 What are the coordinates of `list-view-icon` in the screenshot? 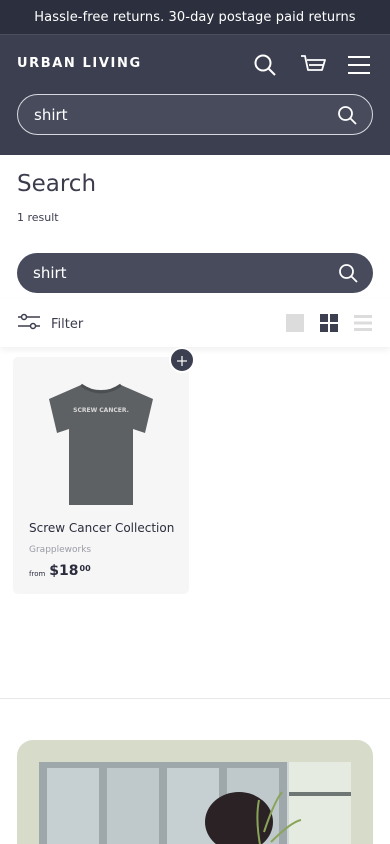 It's located at (363, 323).